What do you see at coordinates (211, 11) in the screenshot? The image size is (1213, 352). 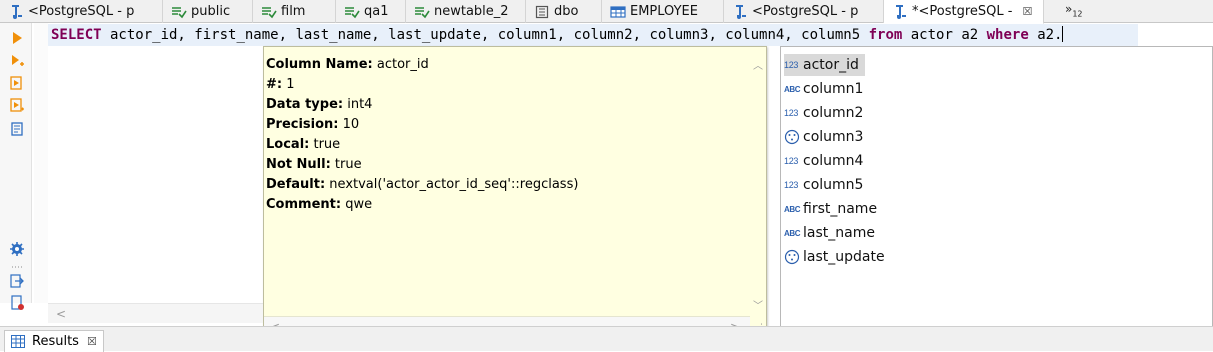 I see `tab-label: public` at bounding box center [211, 11].